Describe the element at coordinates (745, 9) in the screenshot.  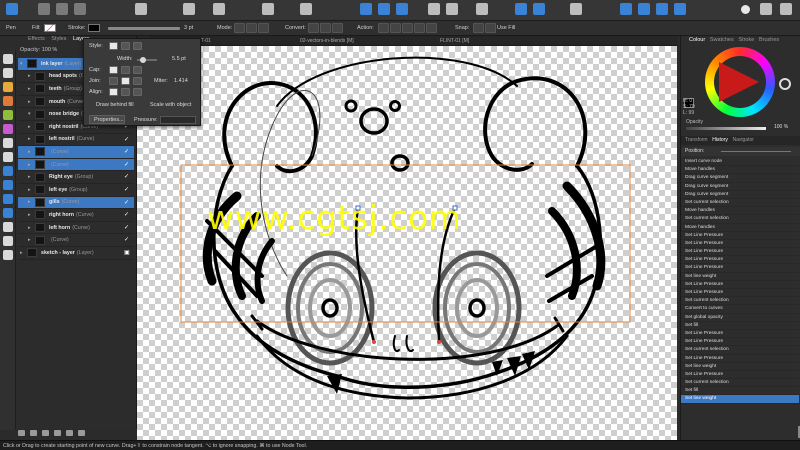
I see `account-icon` at that location.